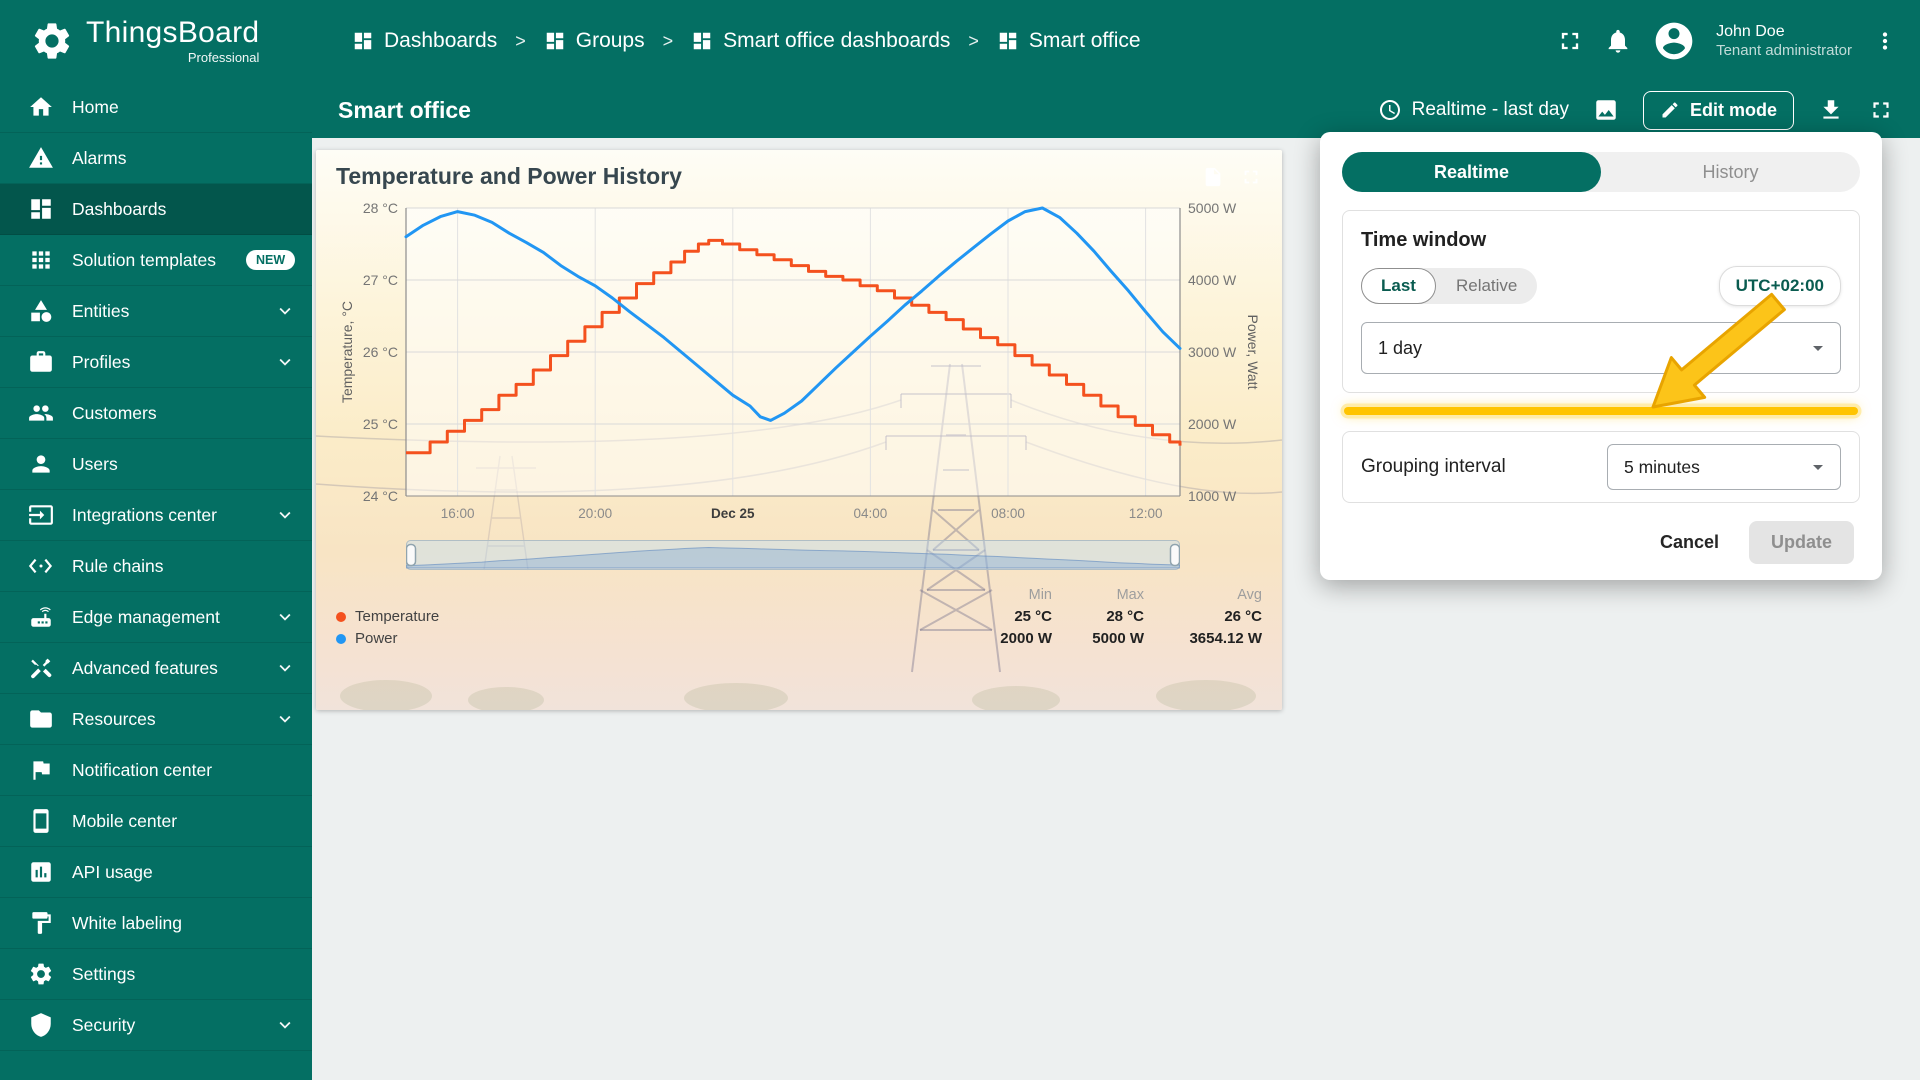 This screenshot has height=1080, width=1920. Describe the element at coordinates (1730, 172) in the screenshot. I see `tab-history: History` at that location.